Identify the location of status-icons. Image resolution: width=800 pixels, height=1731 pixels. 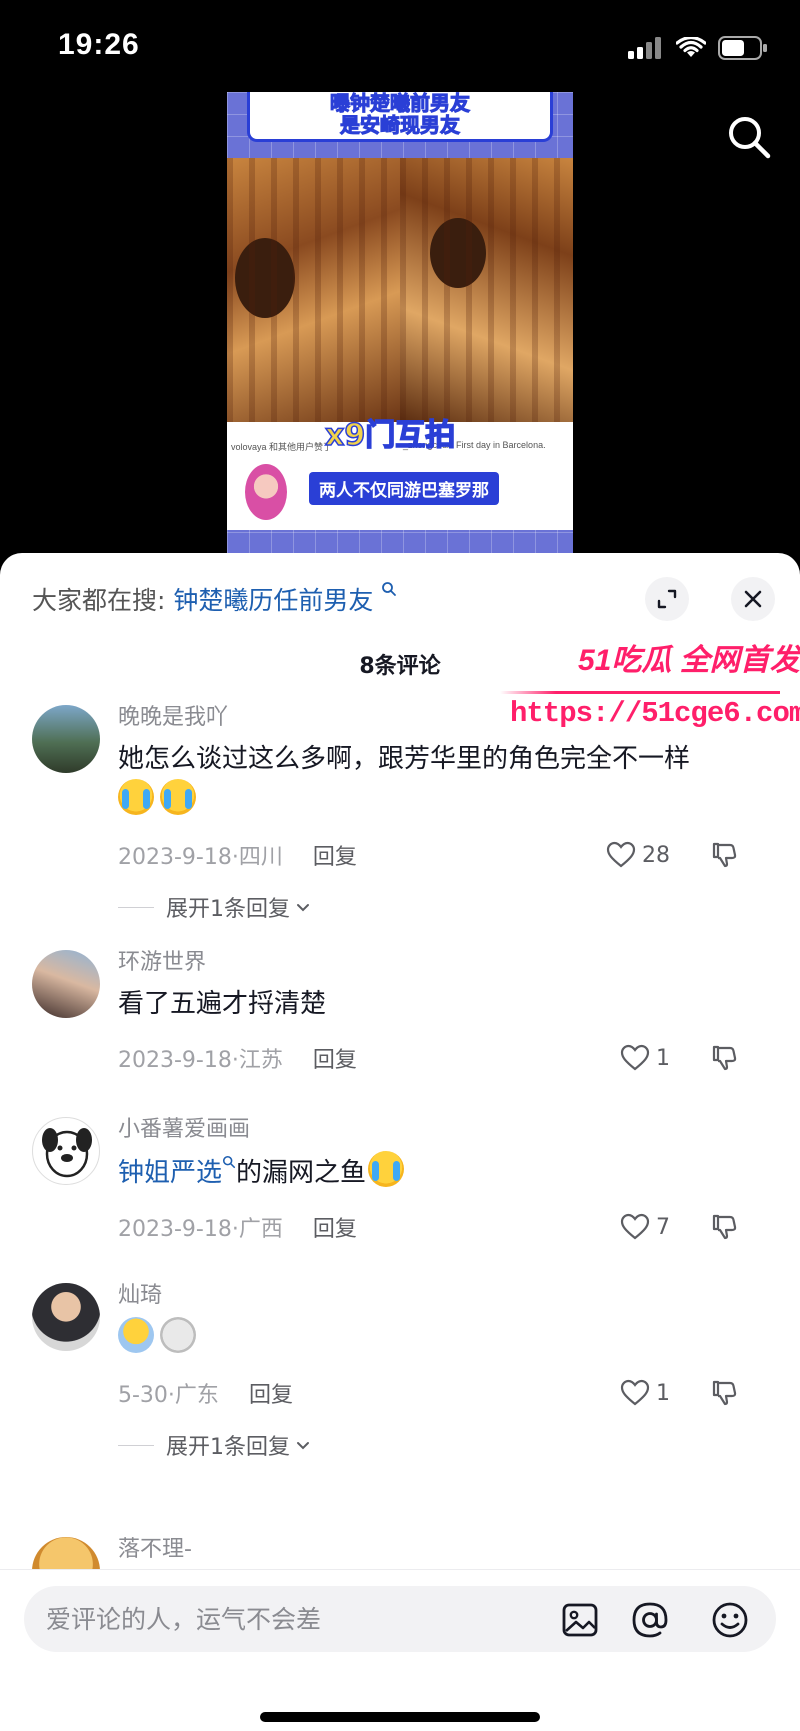
(698, 48).